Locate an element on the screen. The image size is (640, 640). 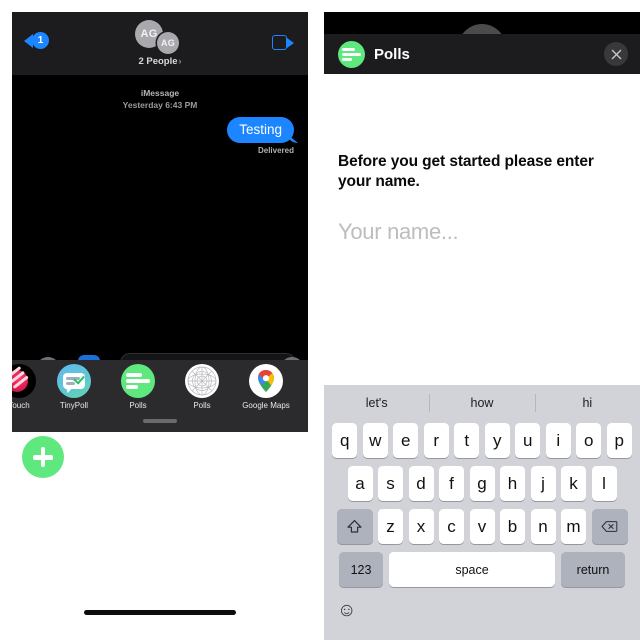
key-f: f is located at coordinates (451, 483).